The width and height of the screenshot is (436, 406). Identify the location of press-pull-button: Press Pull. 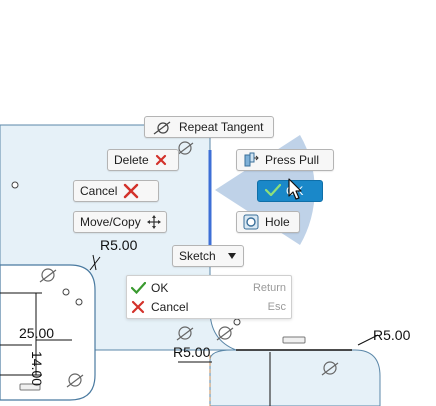
(285, 160).